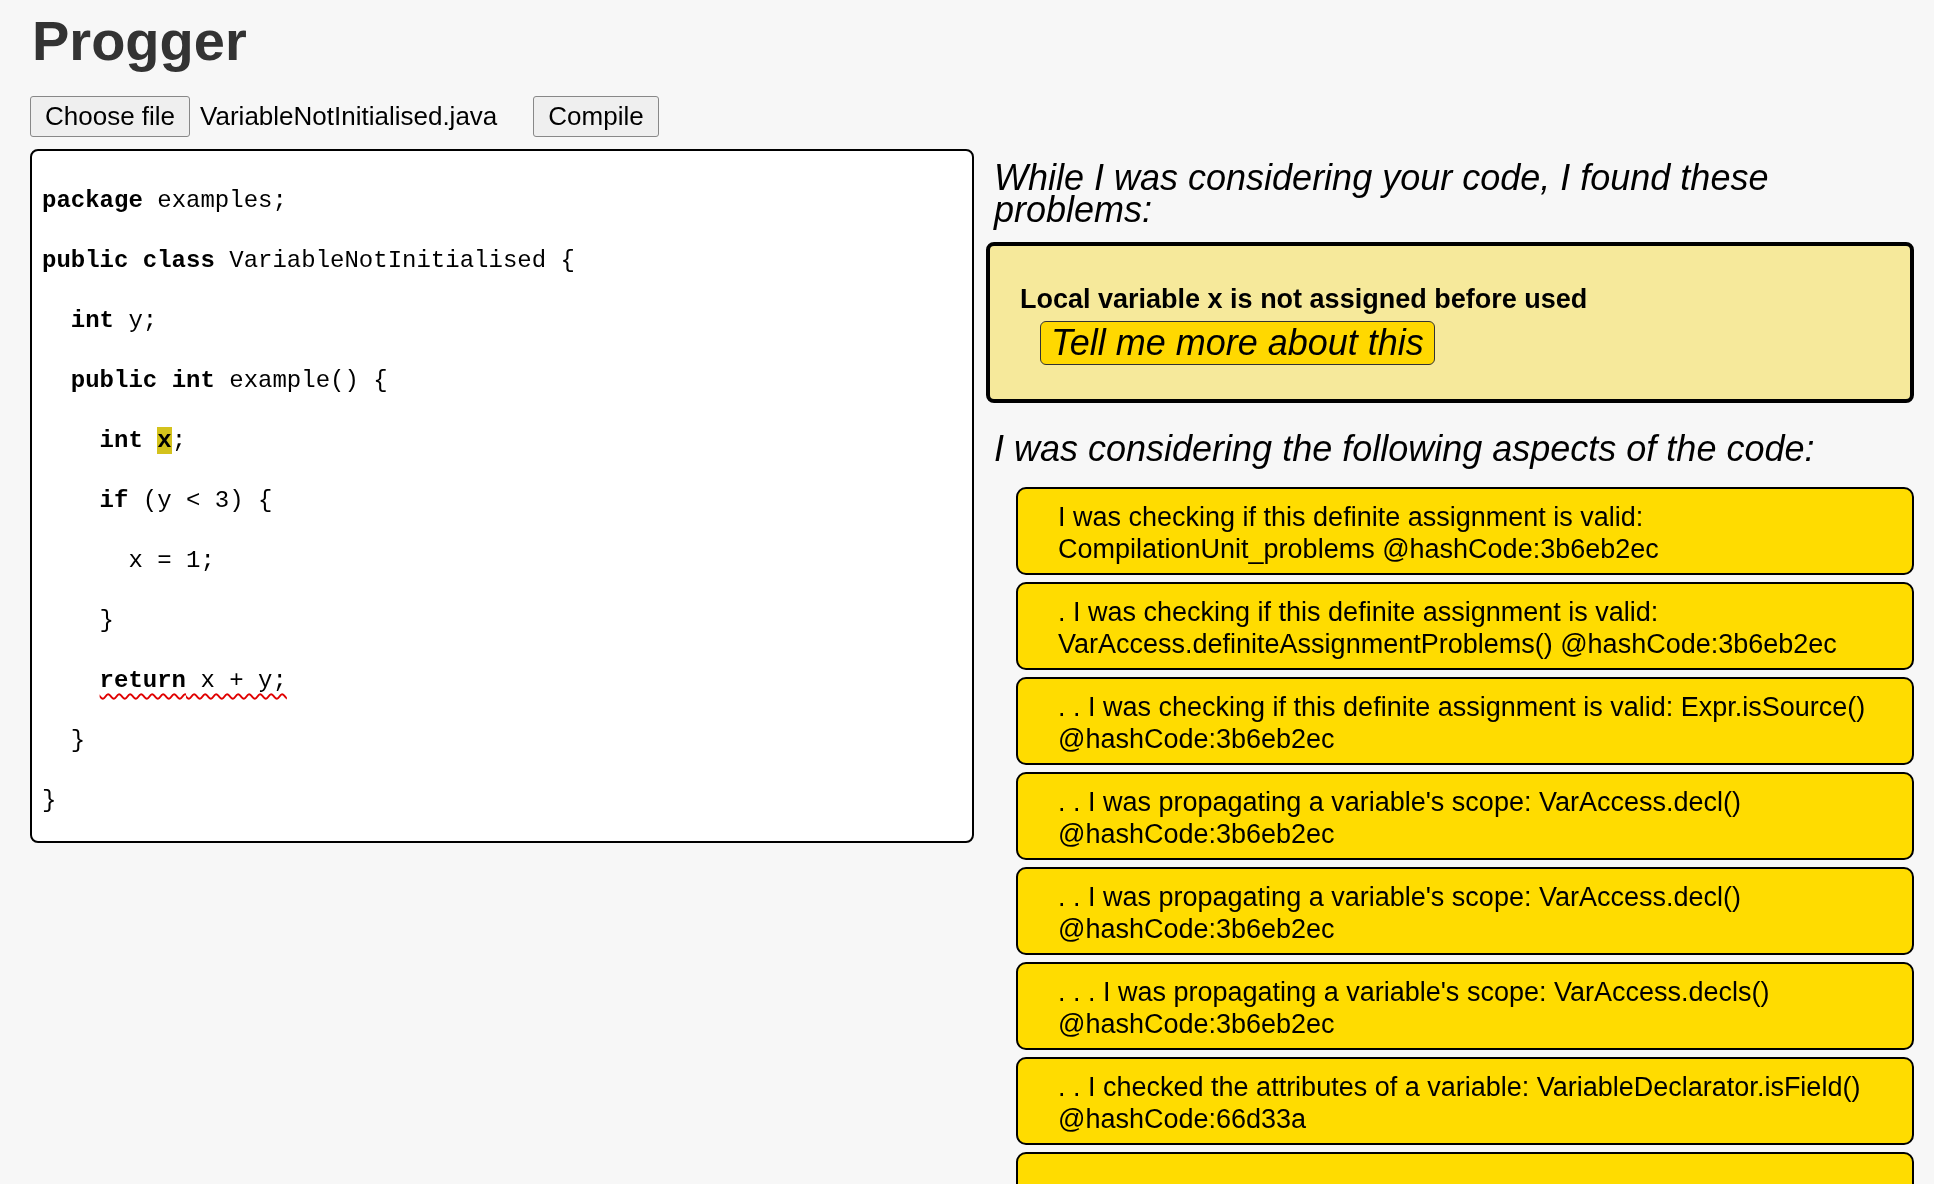 The width and height of the screenshot is (1934, 1184). I want to click on aspect-item: . I was checking if this definite assignment is valid: VarAccess.definiteAssignmentProblems() @hashCode:3b6eb2ec, so click(1465, 626).